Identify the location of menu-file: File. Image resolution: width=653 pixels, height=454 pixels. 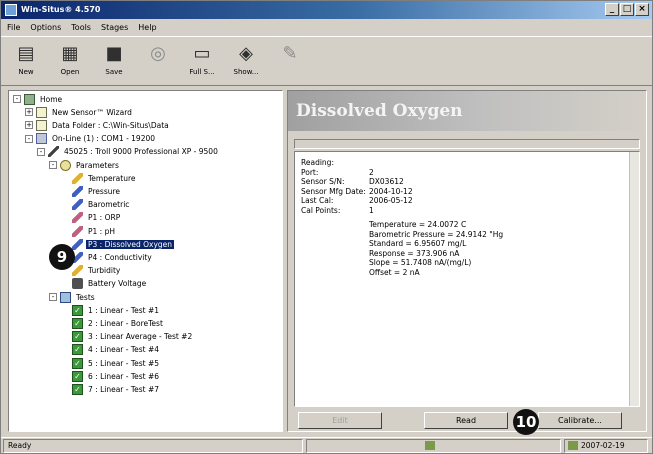
(13, 27).